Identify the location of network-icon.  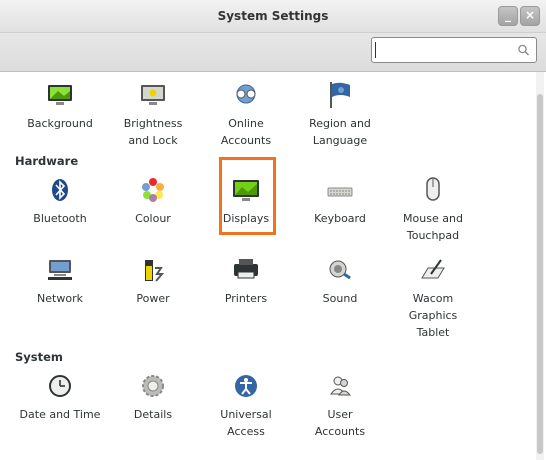
(60, 270).